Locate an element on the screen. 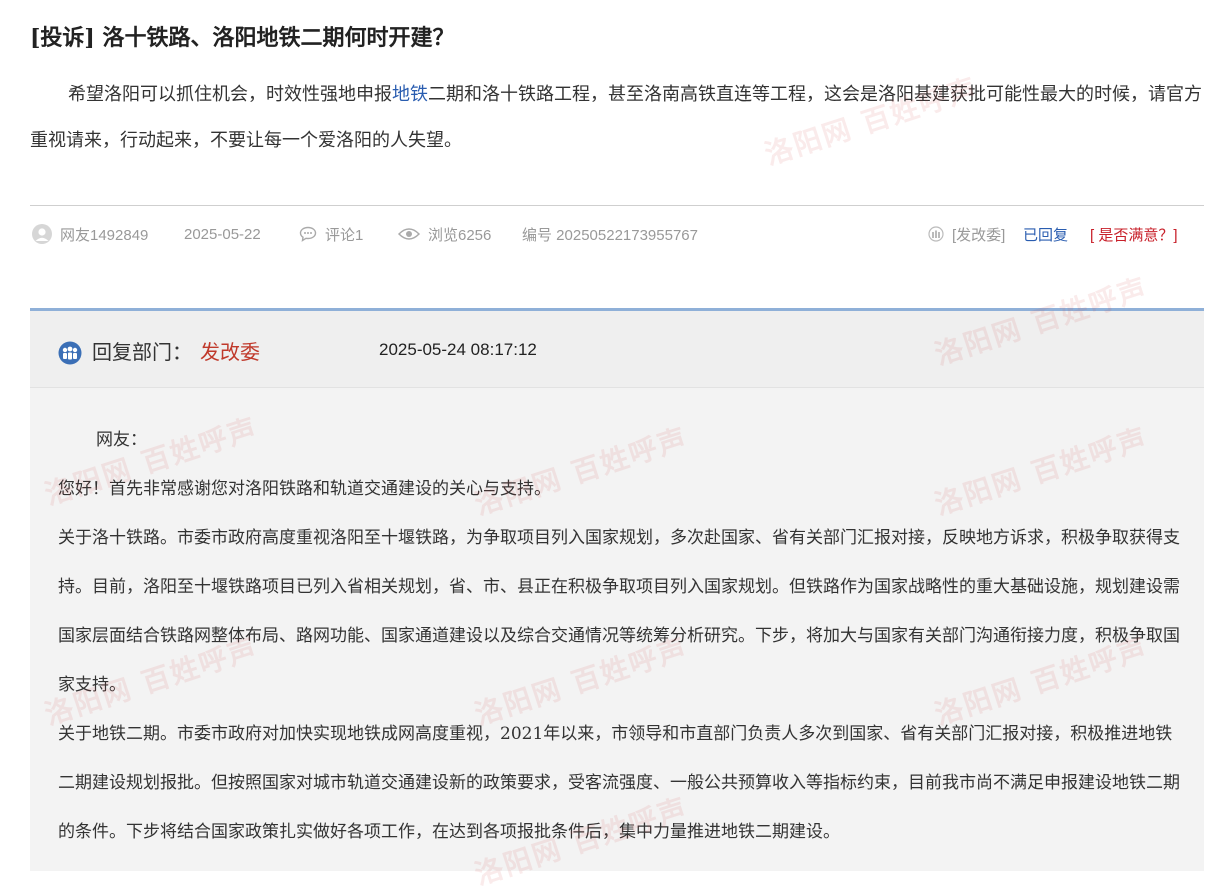 The image size is (1205, 893). post-body-part-1: 希望洛阳可以抓住机会，时效性强地申报 is located at coordinates (230, 94).